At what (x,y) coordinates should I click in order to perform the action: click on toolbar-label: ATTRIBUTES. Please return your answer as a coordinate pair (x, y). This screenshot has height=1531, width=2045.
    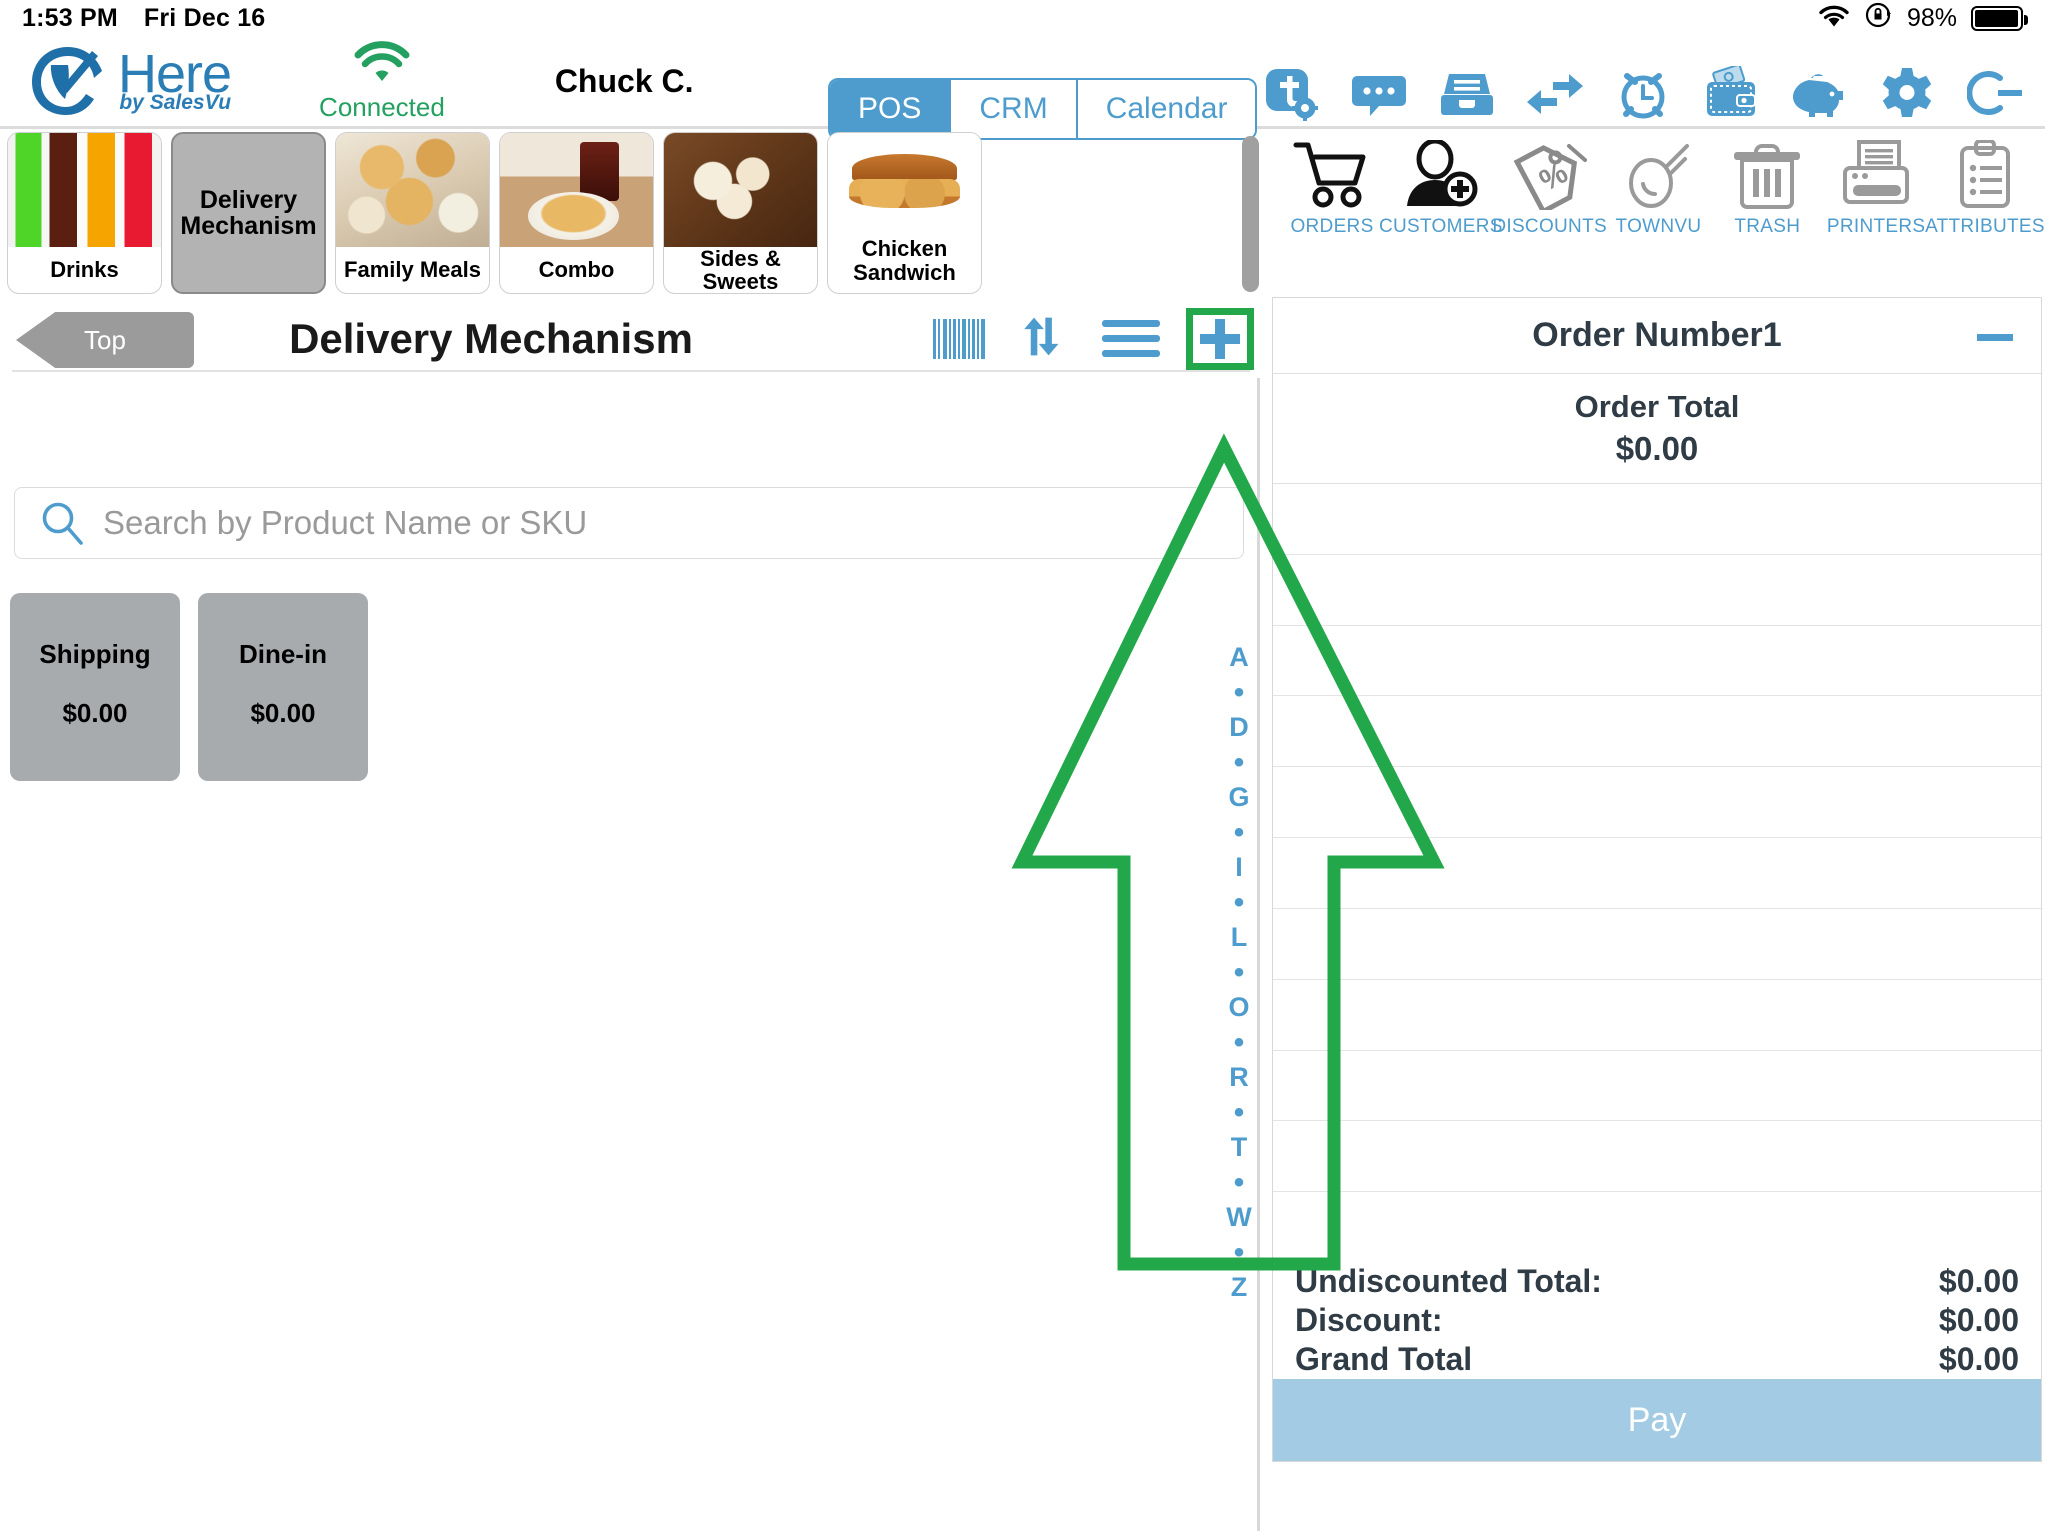
    Looking at the image, I should click on (1985, 226).